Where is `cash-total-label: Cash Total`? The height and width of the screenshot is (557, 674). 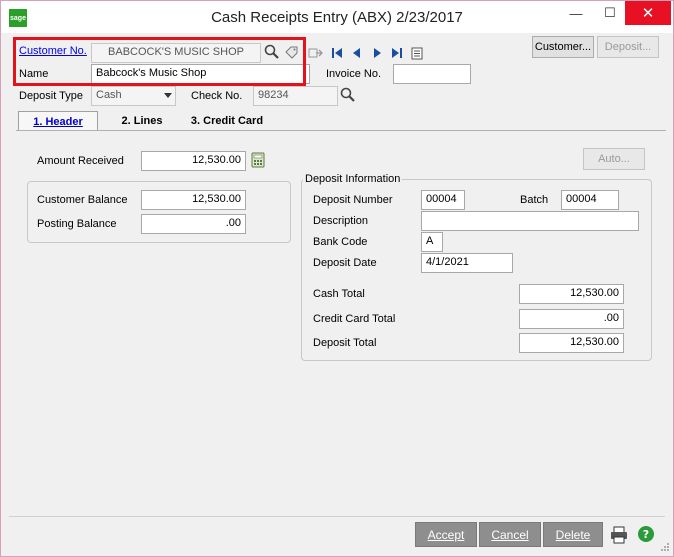
cash-total-label: Cash Total is located at coordinates (339, 294).